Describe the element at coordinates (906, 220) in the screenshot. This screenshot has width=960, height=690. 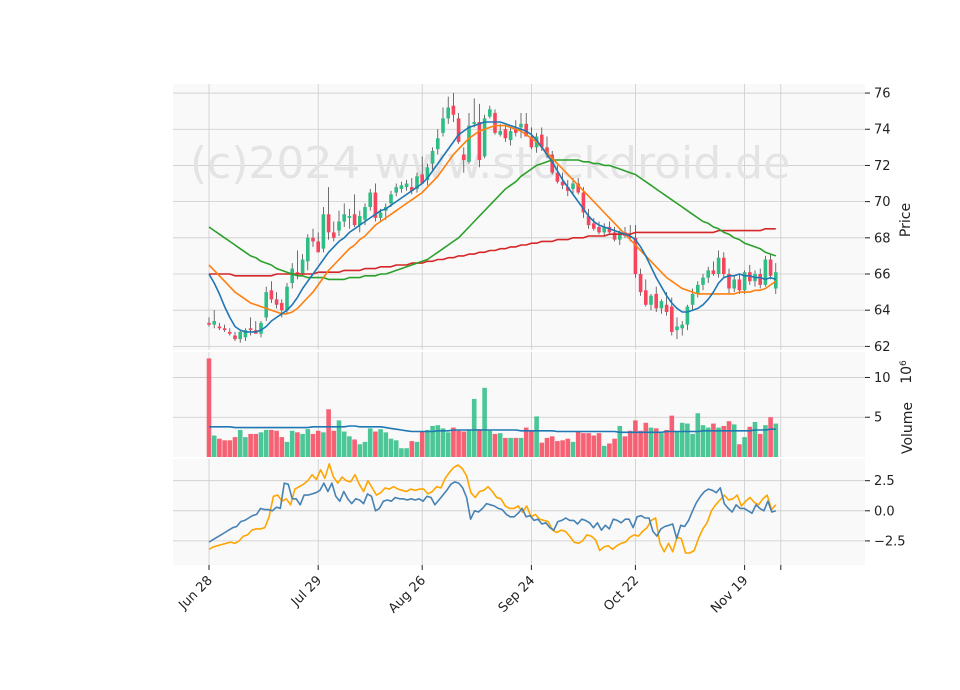
I see `price-axis-title: Price` at that location.